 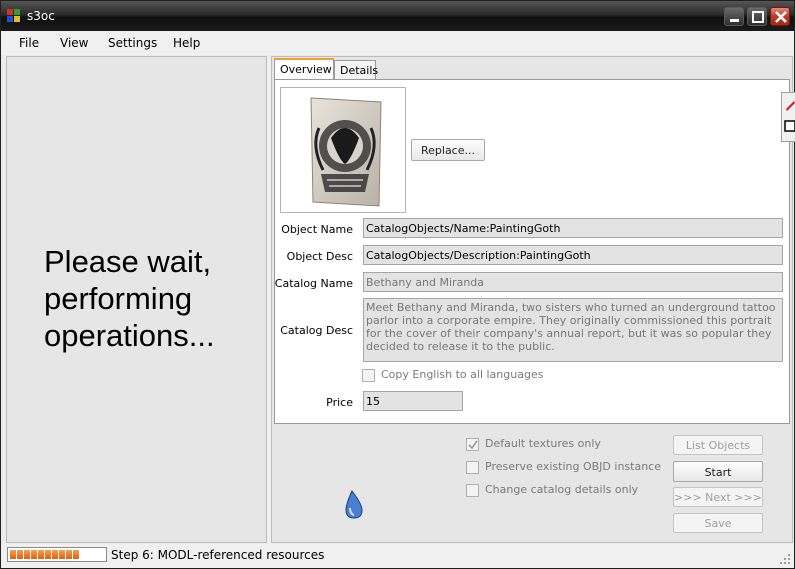 I want to click on menu-view: View, so click(x=74, y=43).